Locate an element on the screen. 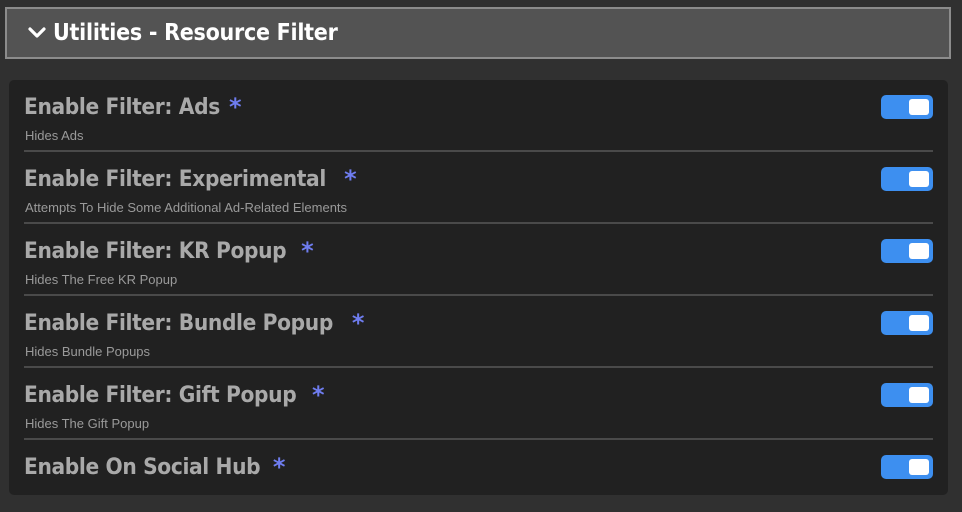 This screenshot has height=512, width=962. setting-label: Enable Filter: Gift Popup is located at coordinates (160, 395).